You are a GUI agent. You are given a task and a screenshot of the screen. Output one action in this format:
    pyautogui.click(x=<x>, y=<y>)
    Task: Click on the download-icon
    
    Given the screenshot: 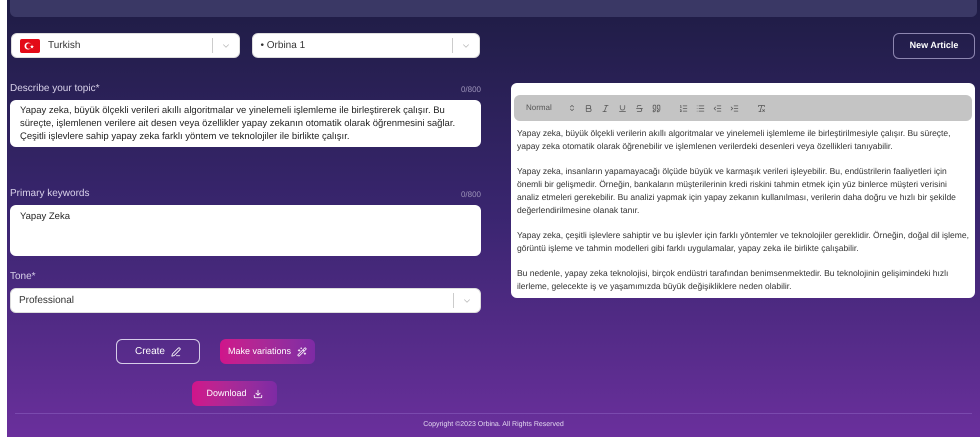 What is the action you would take?
    pyautogui.click(x=257, y=393)
    